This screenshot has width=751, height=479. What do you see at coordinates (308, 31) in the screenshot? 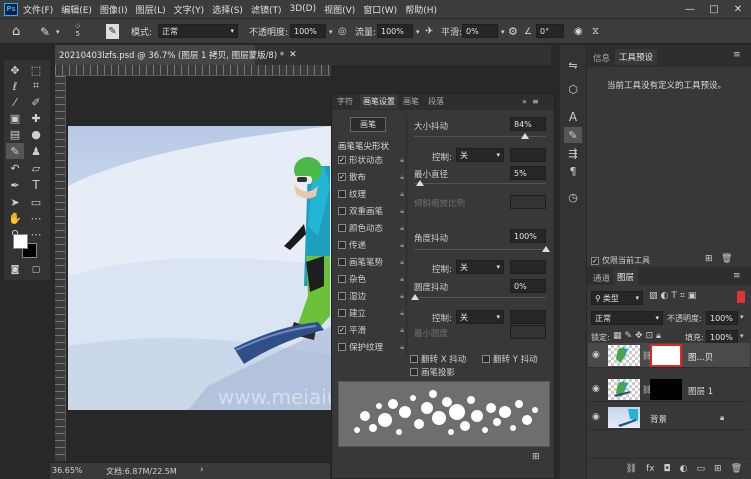
I see `opacity-field: 100%` at bounding box center [308, 31].